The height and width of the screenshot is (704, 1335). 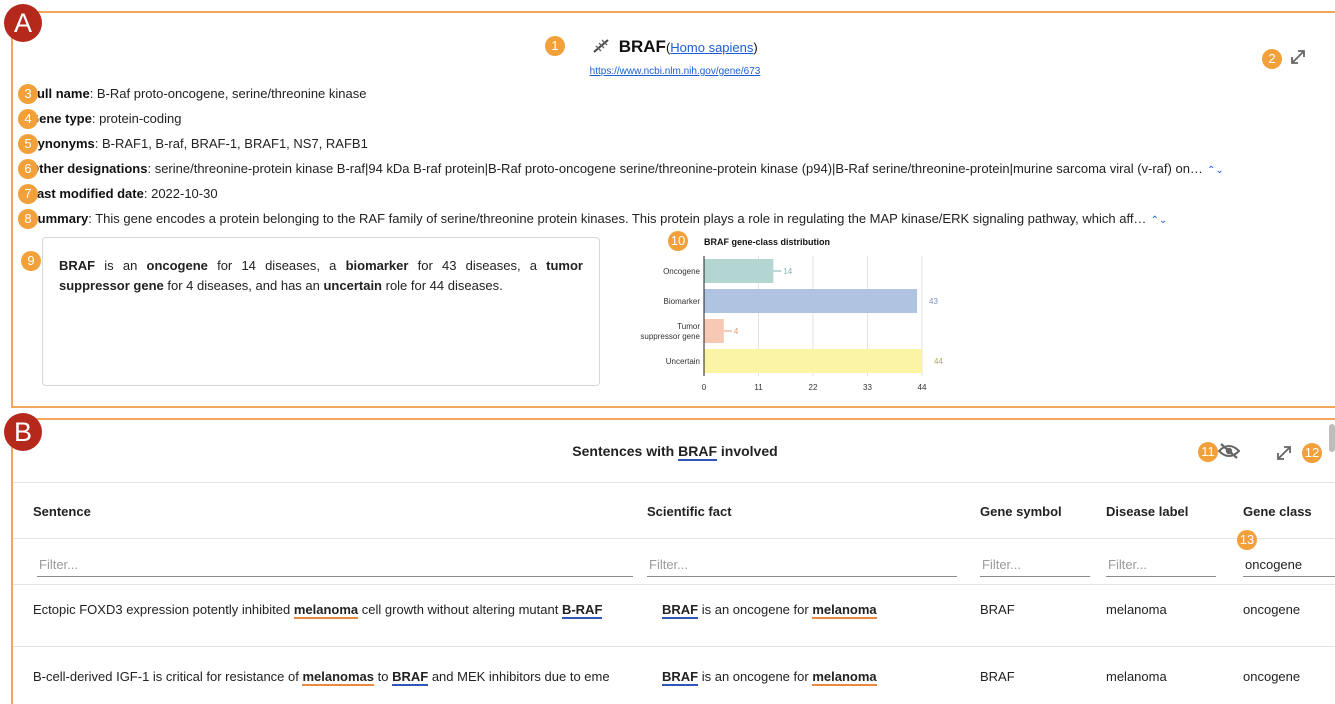 I want to click on value-label: 44, so click(x=938, y=361).